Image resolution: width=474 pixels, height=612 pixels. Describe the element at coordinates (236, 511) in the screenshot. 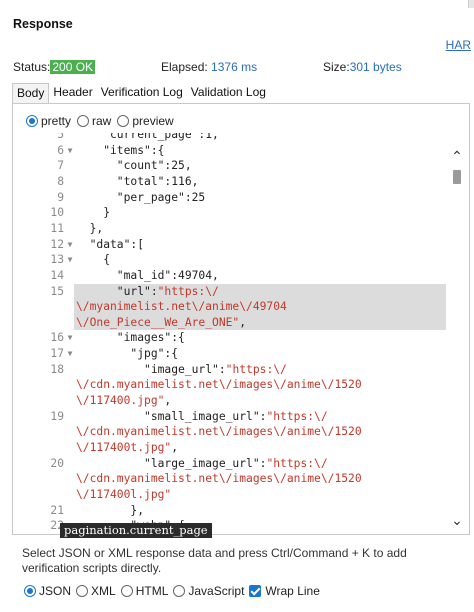

I see `code-line: 21 },` at that location.